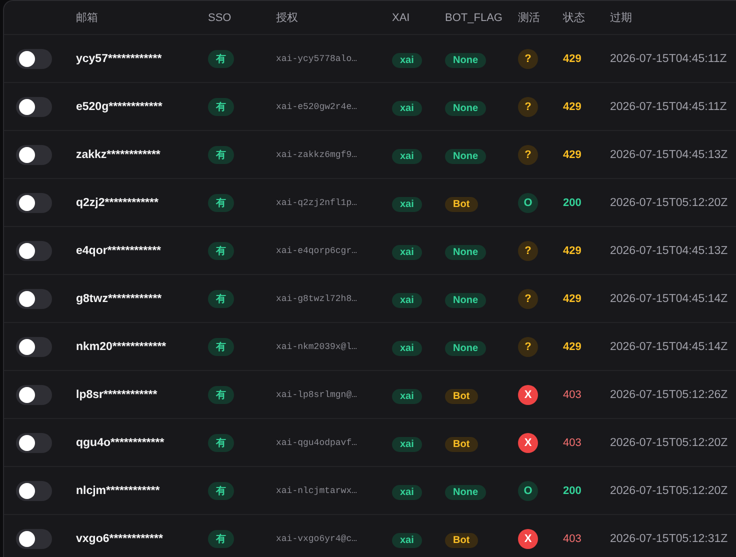 This screenshot has height=557, width=736. I want to click on email-text: e4qor************, so click(119, 250).